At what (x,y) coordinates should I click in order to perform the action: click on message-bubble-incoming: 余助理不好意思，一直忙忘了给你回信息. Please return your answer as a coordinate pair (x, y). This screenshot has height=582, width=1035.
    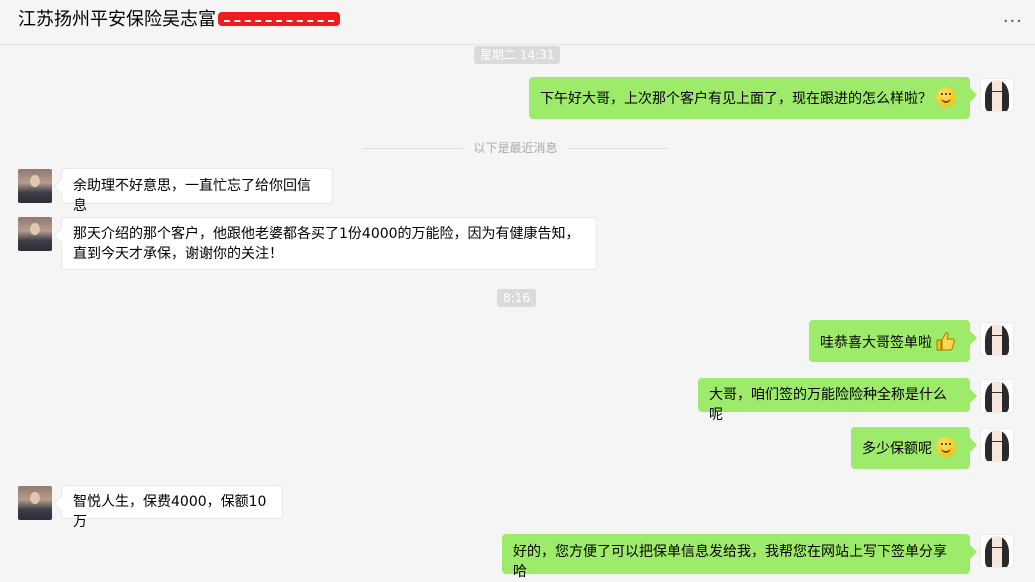
    Looking at the image, I should click on (197, 191).